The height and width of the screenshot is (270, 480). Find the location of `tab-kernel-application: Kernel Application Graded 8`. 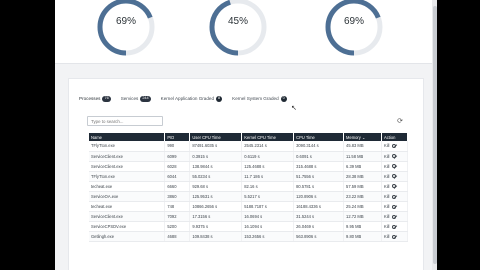

tab-kernel-application: Kernel Application Graded 8 is located at coordinates (192, 99).